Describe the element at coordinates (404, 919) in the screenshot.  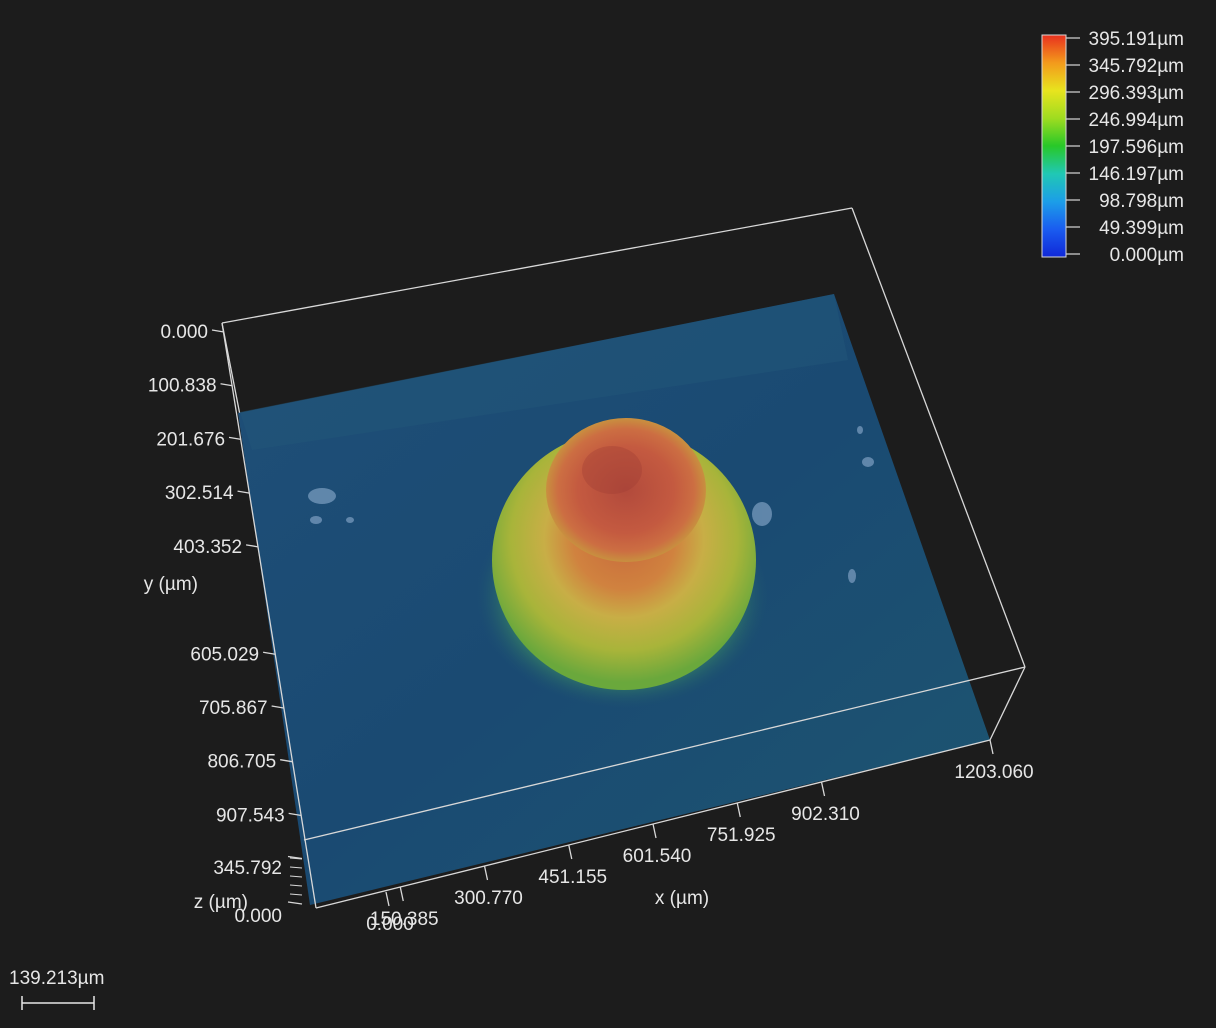
I see `x-tick-label: 150.385` at that location.